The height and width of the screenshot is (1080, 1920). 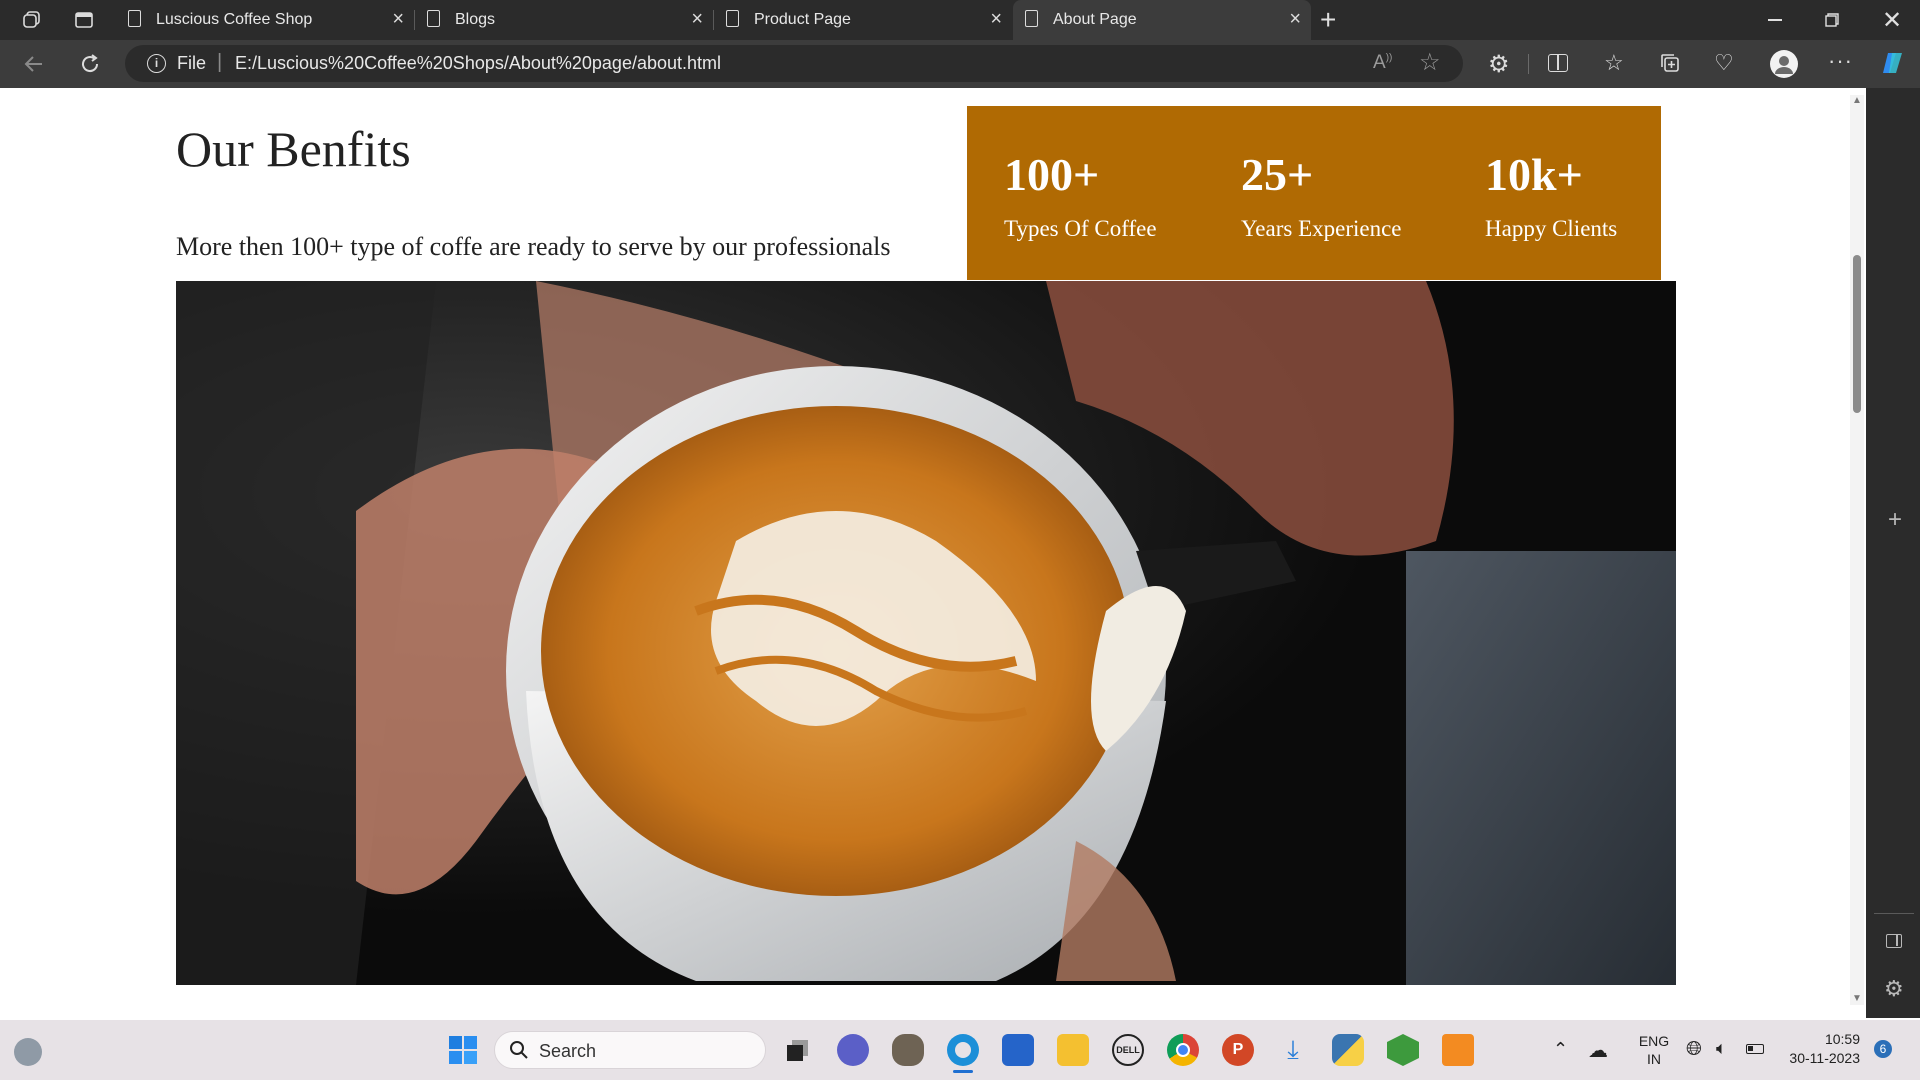 I want to click on tab-product-page: Product Page ×, so click(x=863, y=20).